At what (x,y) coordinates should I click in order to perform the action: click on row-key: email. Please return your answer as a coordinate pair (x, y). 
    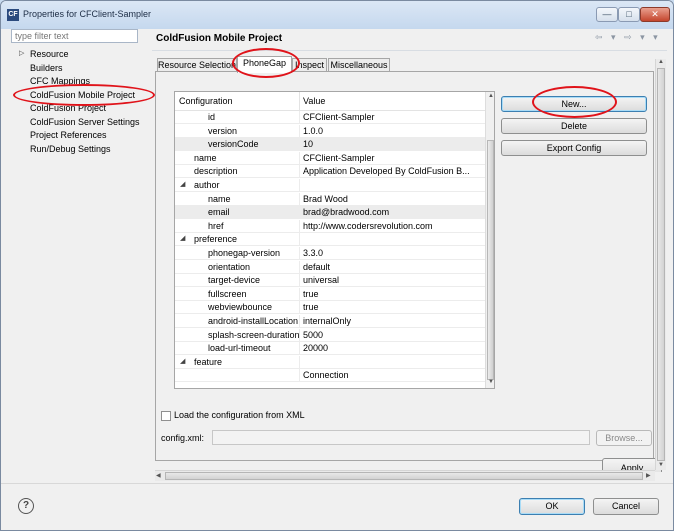
    Looking at the image, I should click on (219, 212).